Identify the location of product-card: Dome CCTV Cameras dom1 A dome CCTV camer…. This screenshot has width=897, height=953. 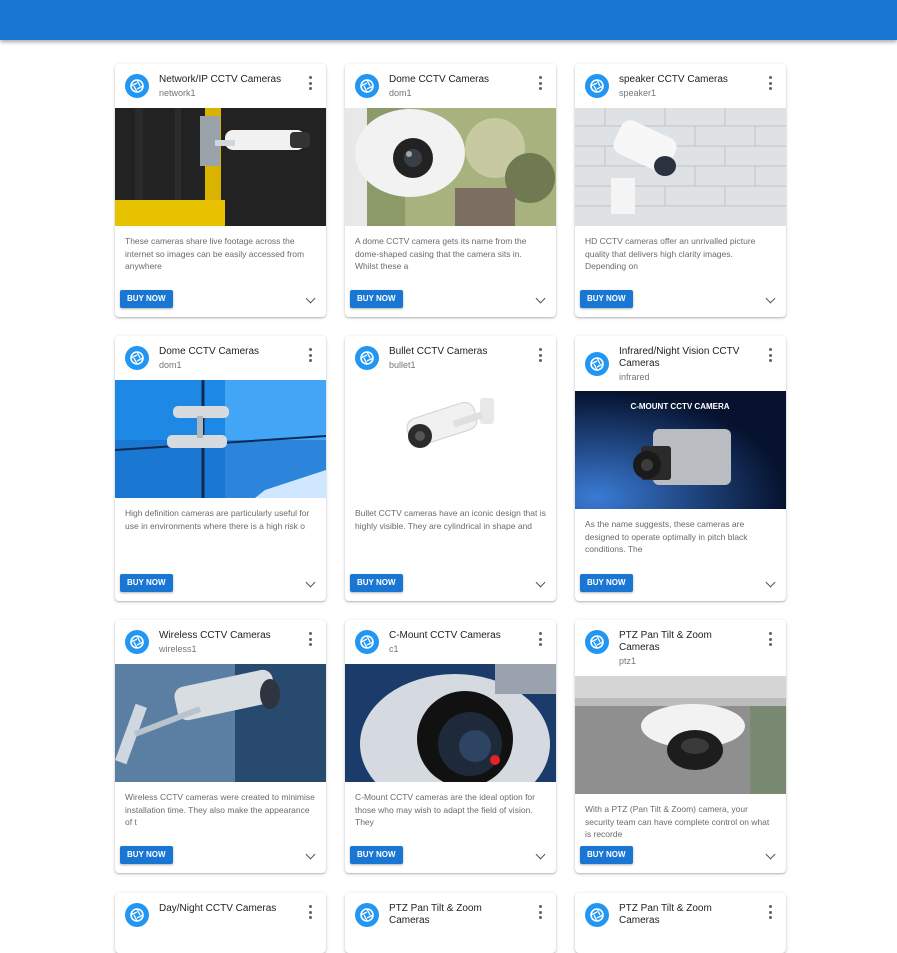
(450, 190).